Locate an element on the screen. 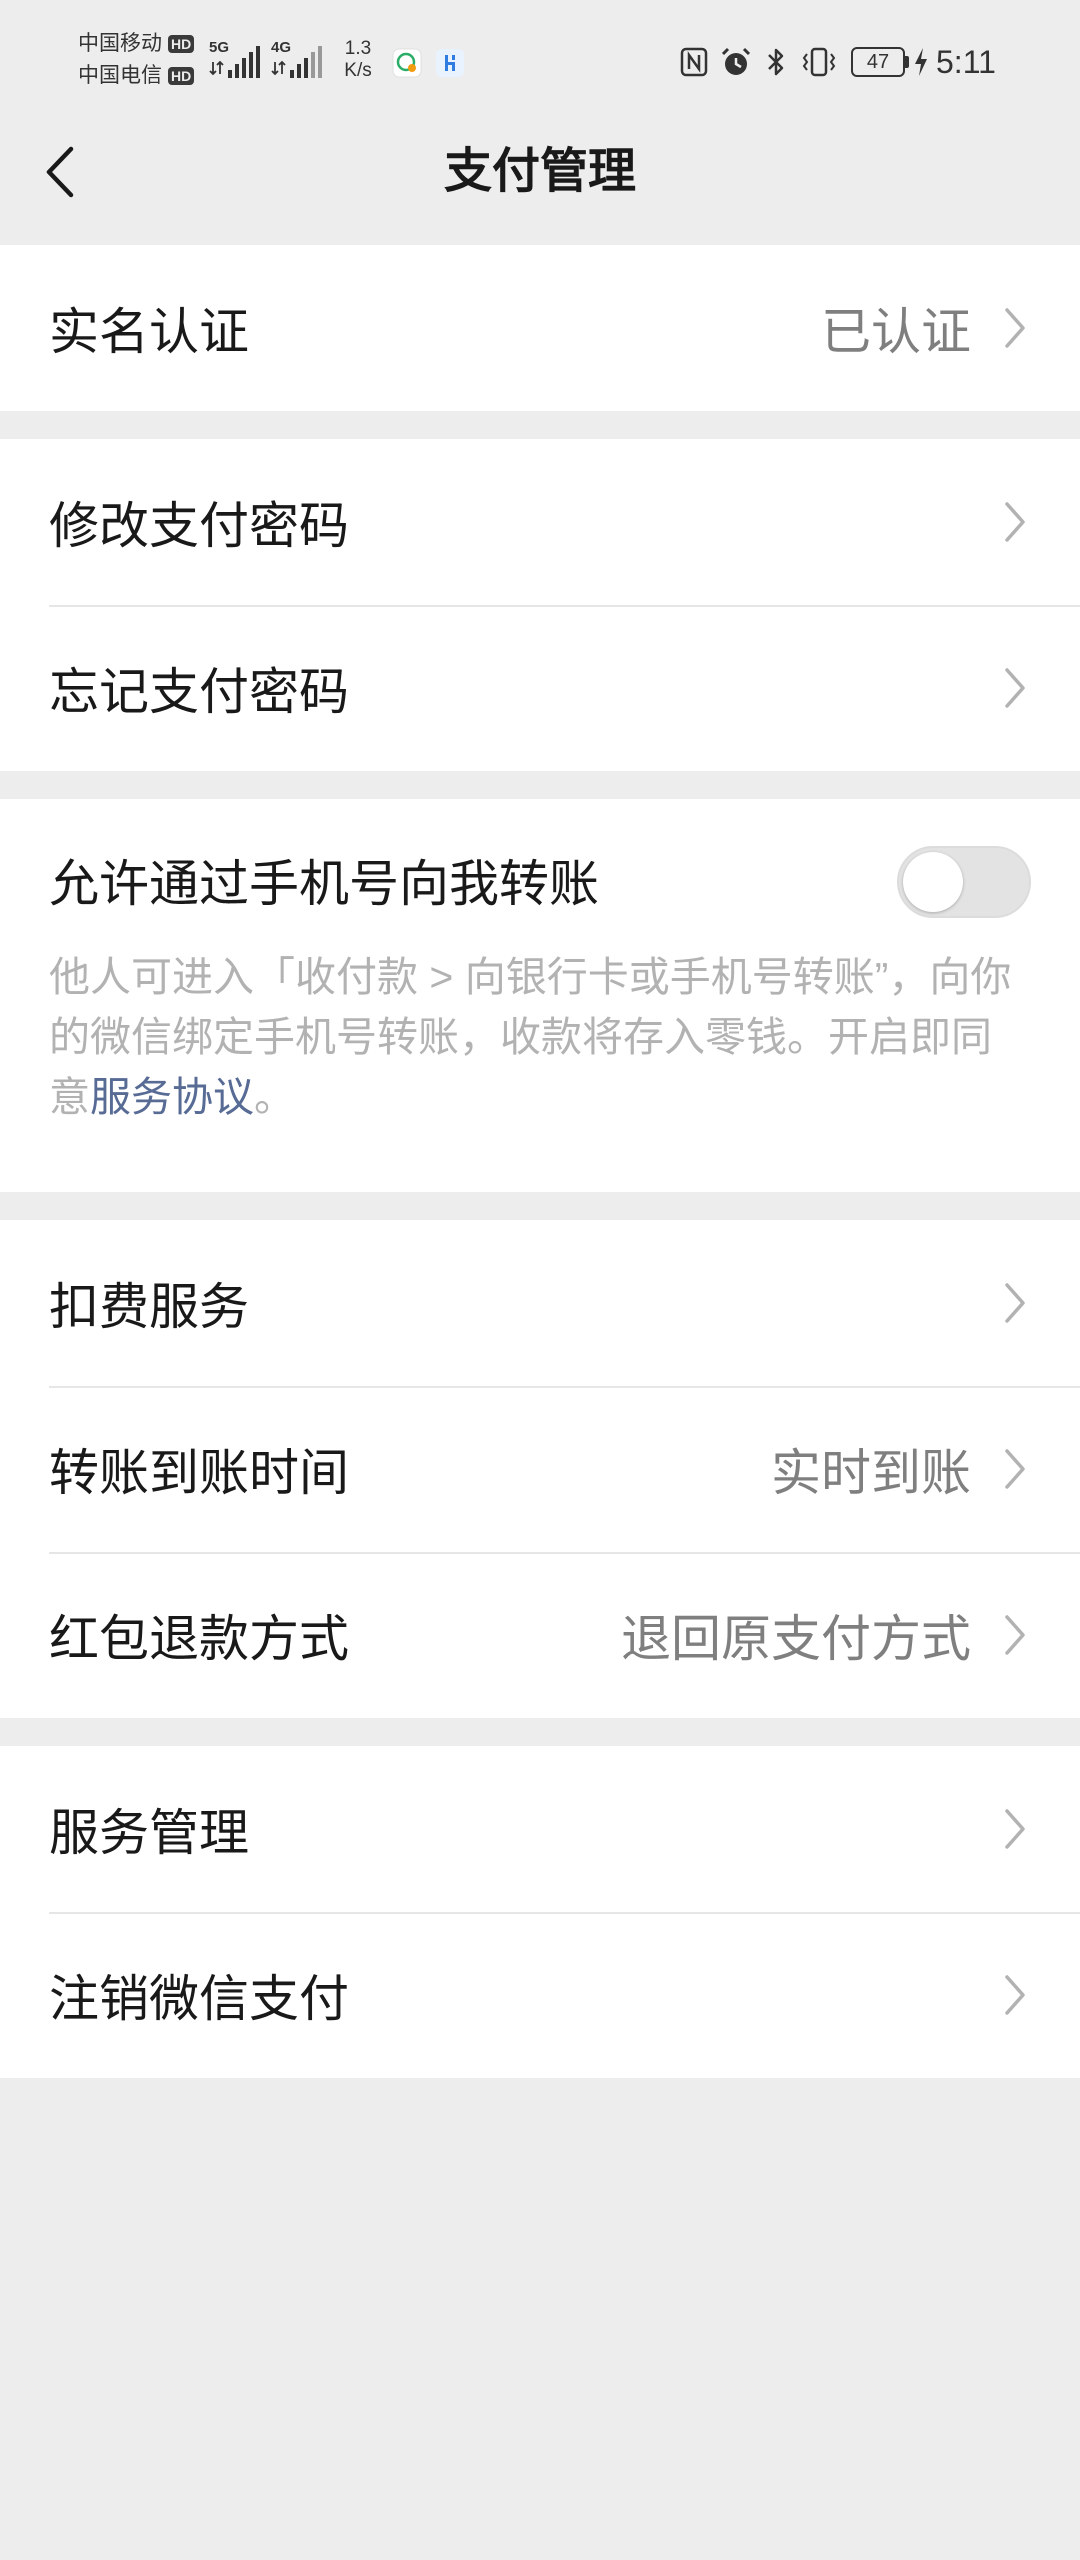  service-agreement-link: 服务协议 is located at coordinates (172, 1097).